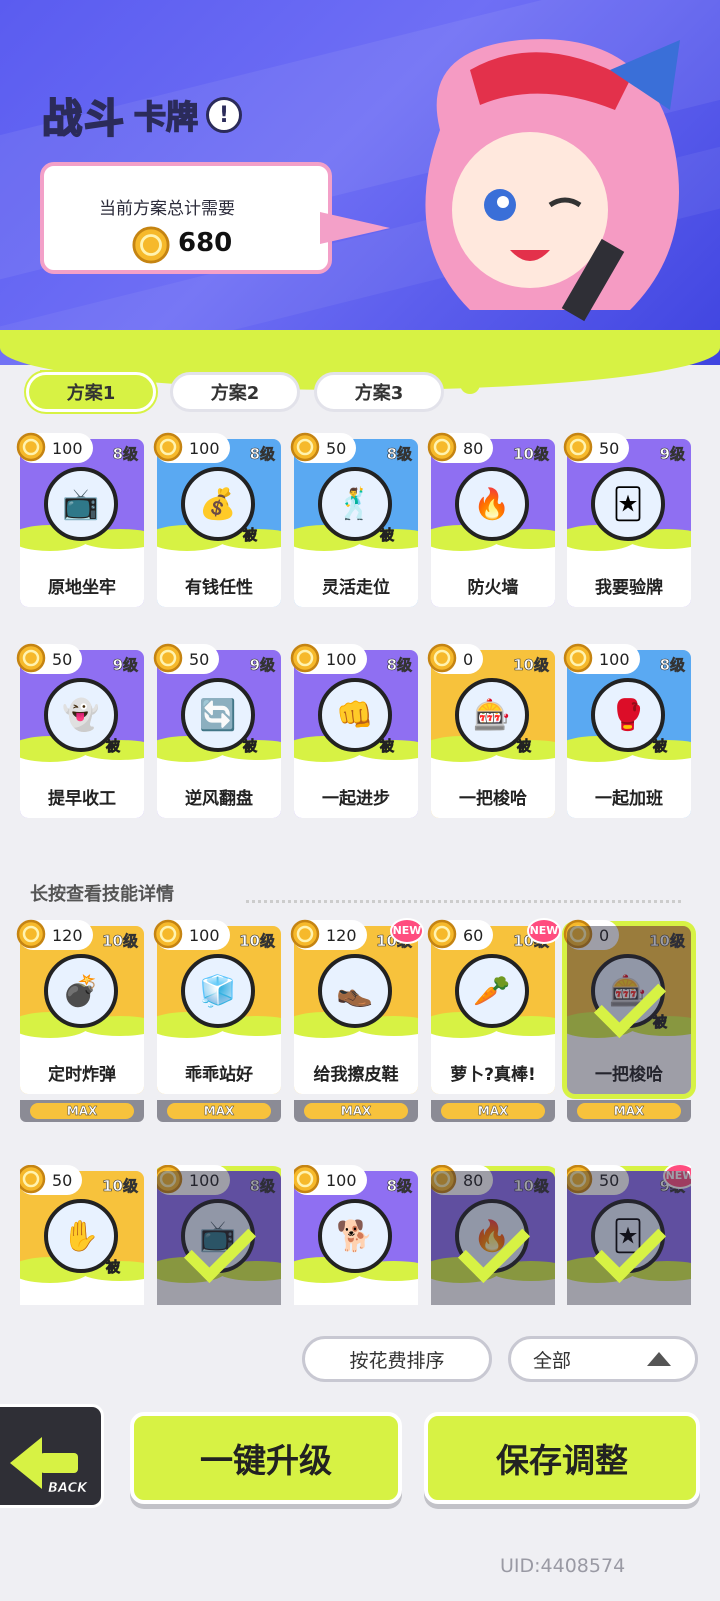 This screenshot has width=720, height=1601. Describe the element at coordinates (493, 1235) in the screenshot. I see `skill-card: 🔥 80 10级` at that location.